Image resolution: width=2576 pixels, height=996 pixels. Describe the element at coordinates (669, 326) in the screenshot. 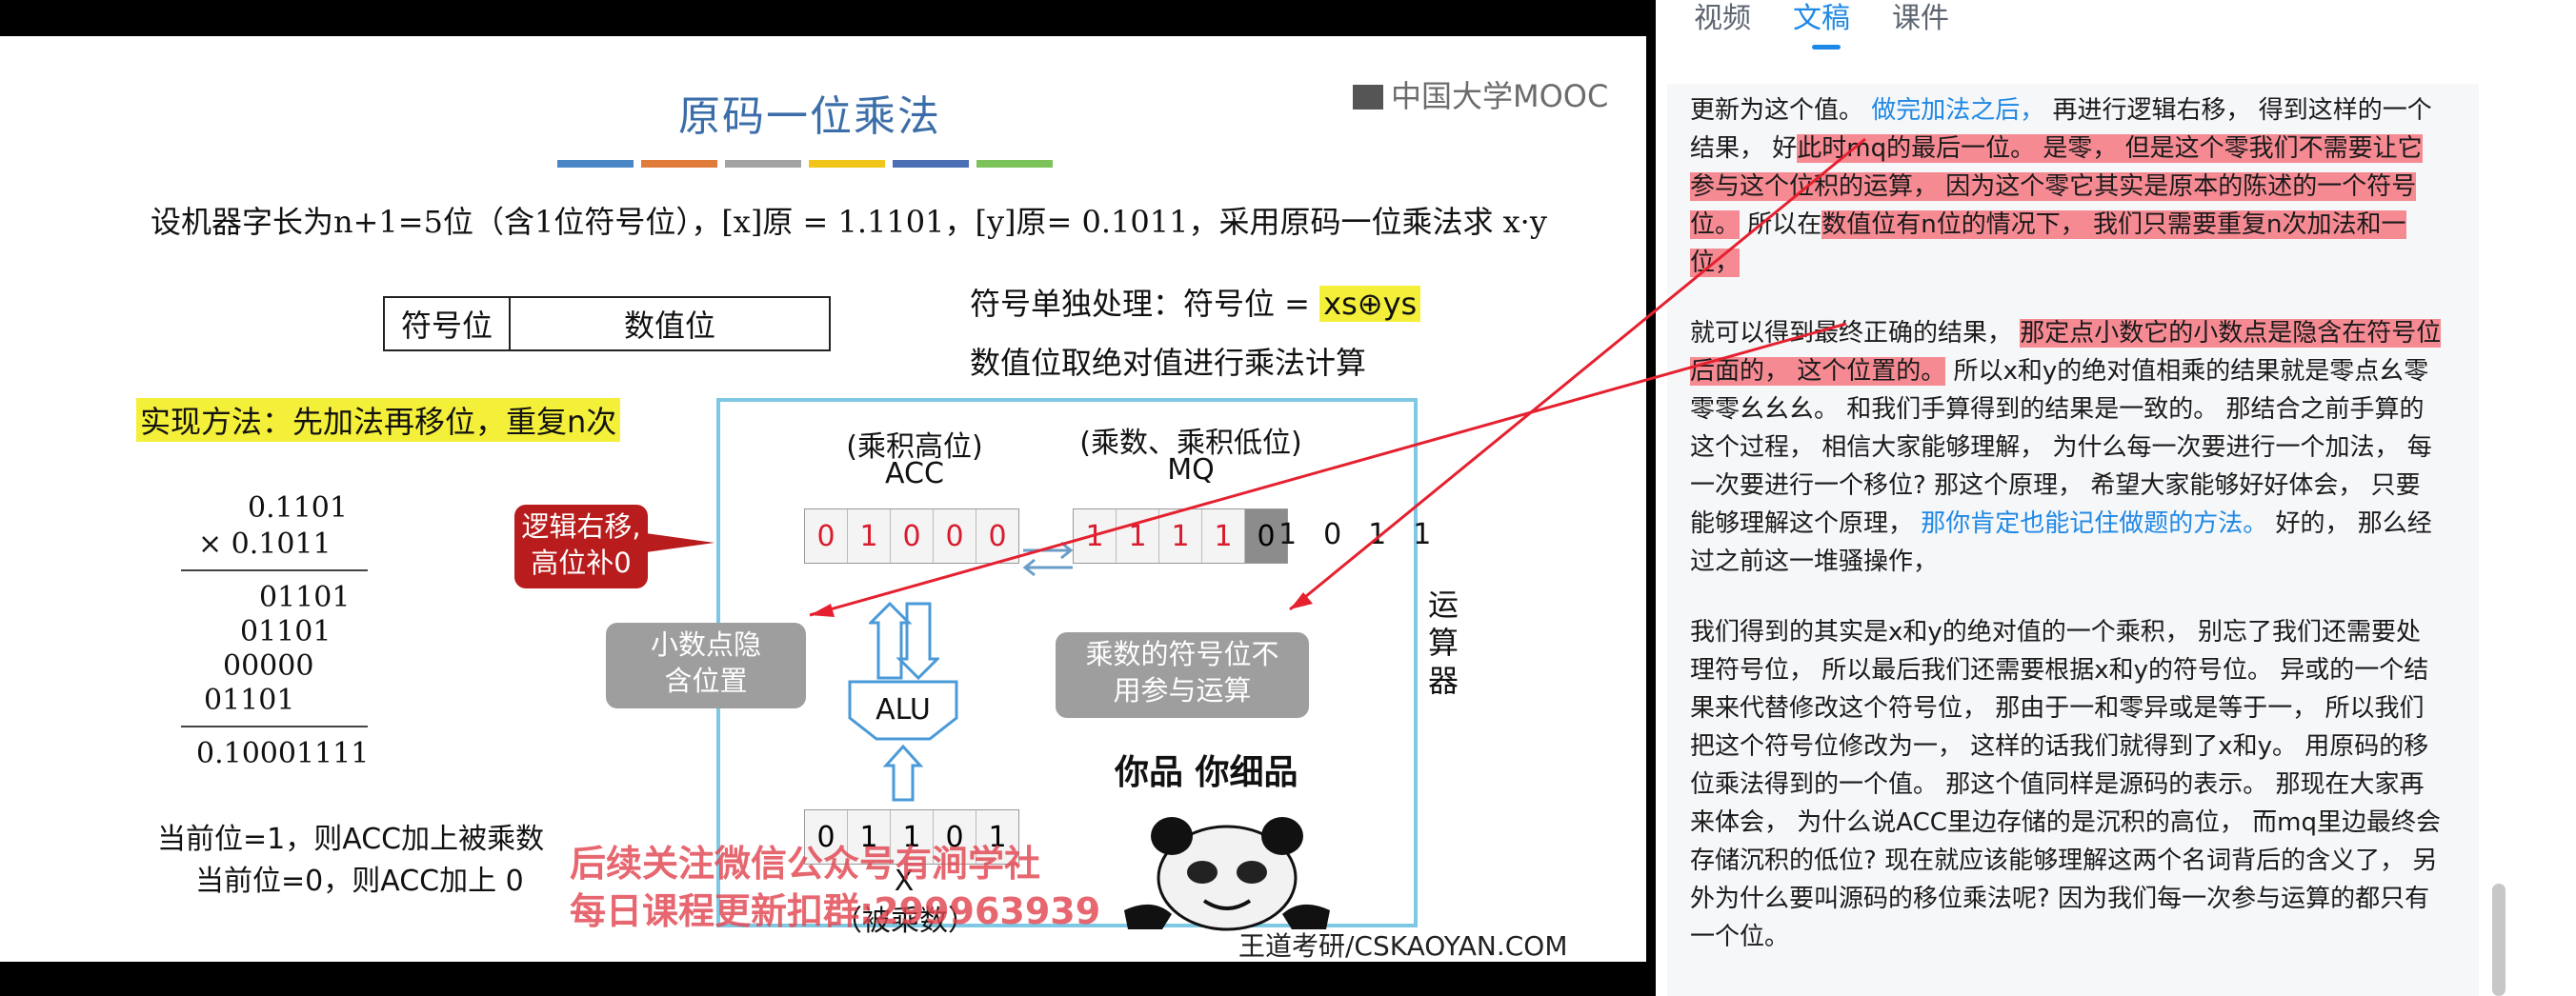

I see `value-bits-cell: 数值位` at that location.